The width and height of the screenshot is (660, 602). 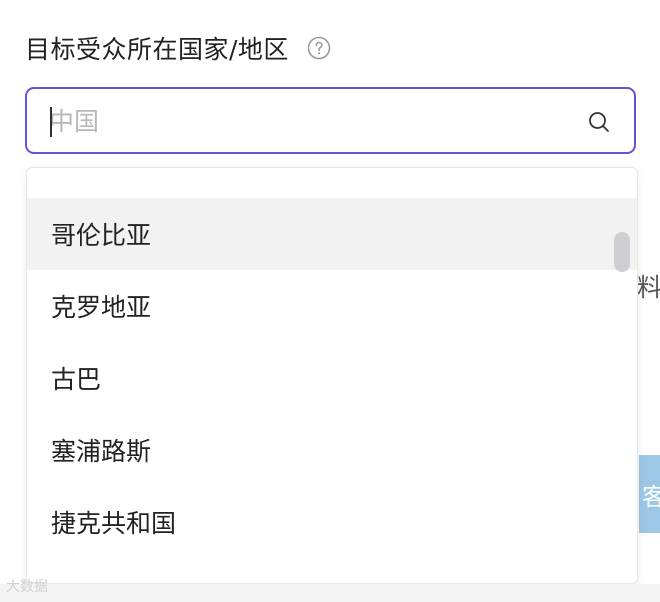 What do you see at coordinates (157, 49) in the screenshot?
I see `field-label: 目标受众所在国家/地区` at bounding box center [157, 49].